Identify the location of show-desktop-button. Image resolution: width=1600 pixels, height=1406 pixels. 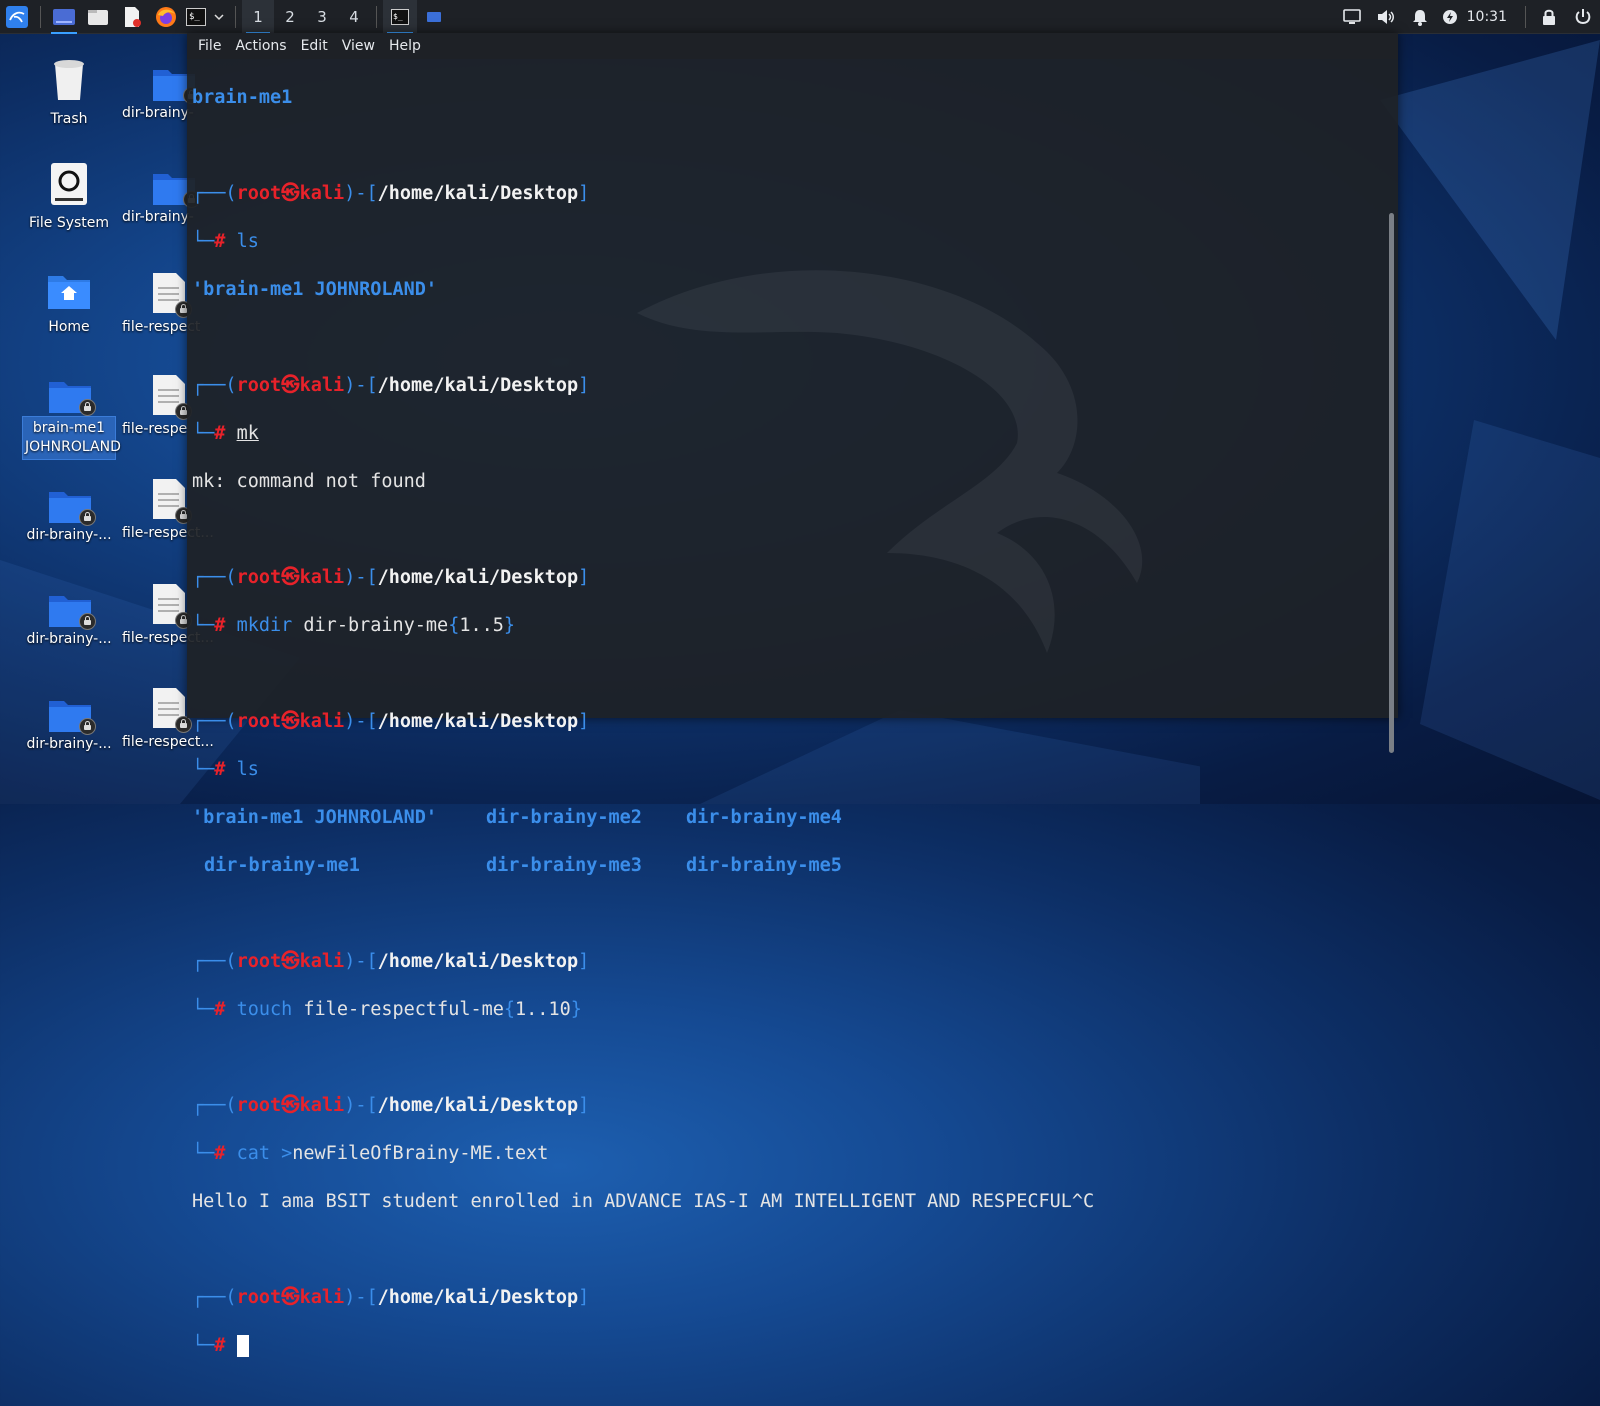
(64, 17).